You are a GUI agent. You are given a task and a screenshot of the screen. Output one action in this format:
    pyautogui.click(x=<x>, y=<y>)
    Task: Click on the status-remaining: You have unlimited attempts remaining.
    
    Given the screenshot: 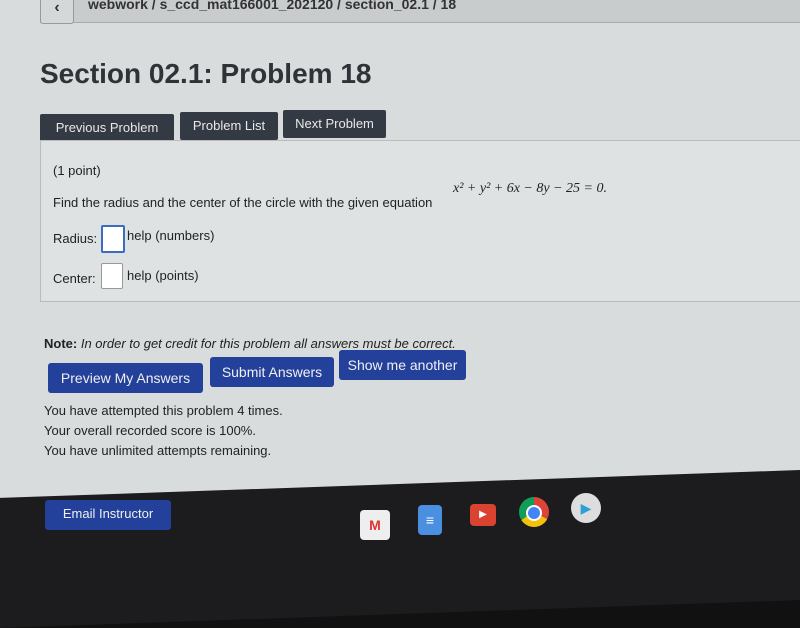 What is the action you would take?
    pyautogui.click(x=158, y=450)
    